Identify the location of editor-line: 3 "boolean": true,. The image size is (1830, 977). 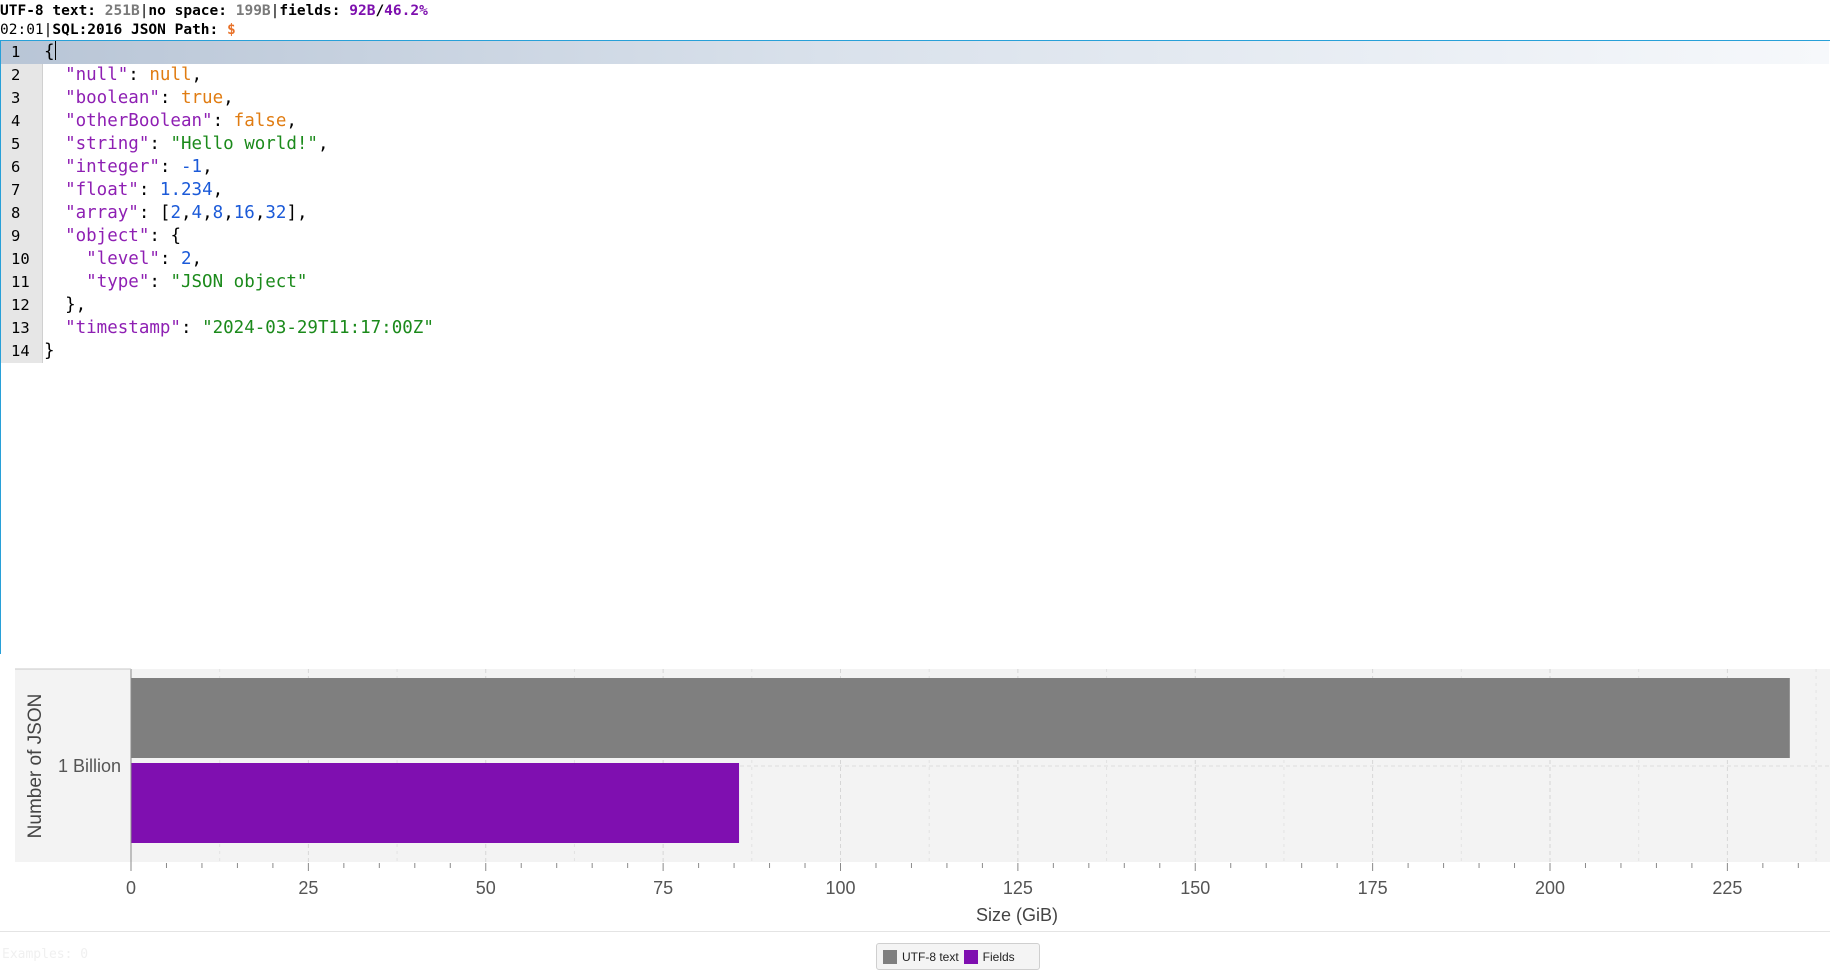
(915, 98).